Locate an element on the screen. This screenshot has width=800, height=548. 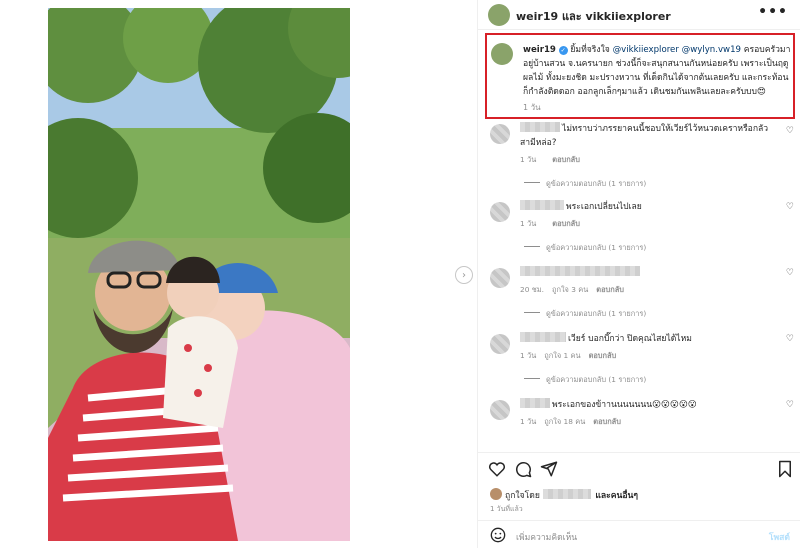
comment-text: พระเอกของข้าานนนนนนน😮😮😮😮😮 is located at coordinates (646, 405).